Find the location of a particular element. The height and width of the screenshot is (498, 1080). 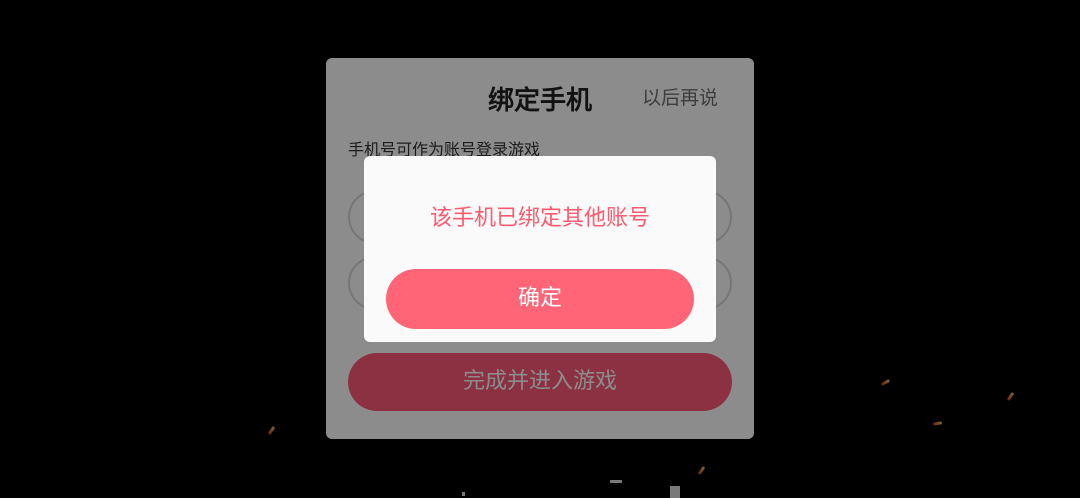

alert-dialog: 该手机已绑定其他账号 确定 is located at coordinates (540, 249).